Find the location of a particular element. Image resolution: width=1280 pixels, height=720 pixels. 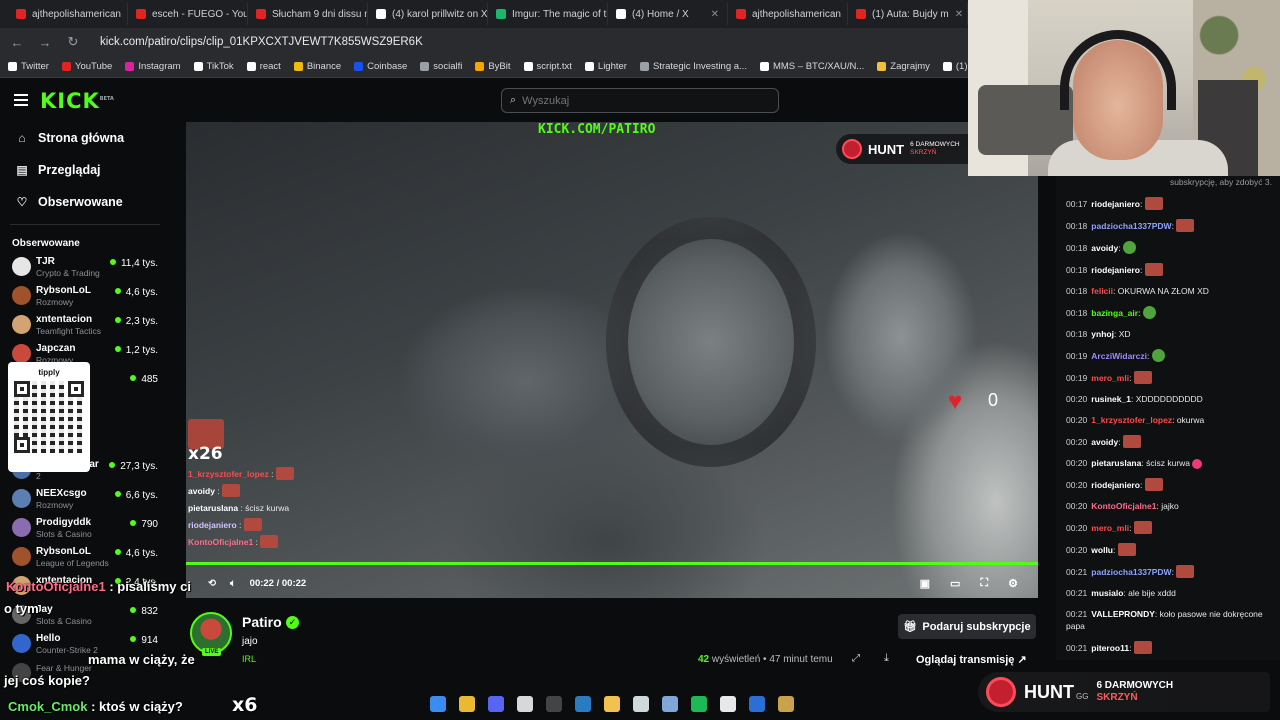

browser-tab: (1) Auta: Bujdy m ✕ is located at coordinates (908, 14).